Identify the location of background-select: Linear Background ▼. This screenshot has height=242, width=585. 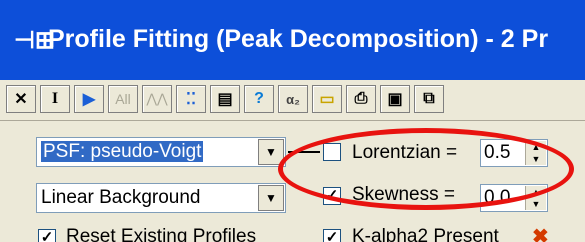
(161, 198).